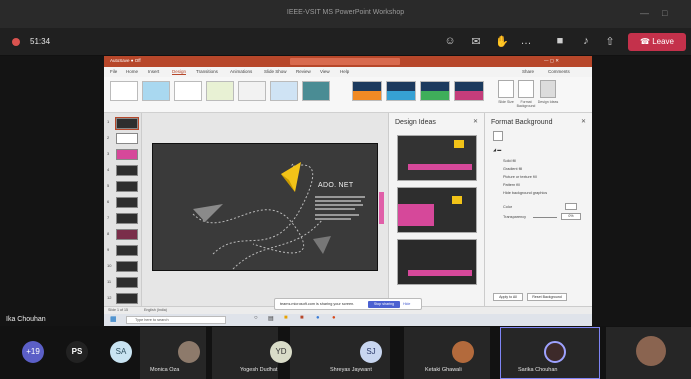 Image resolution: width=691 pixels, height=379 pixels. What do you see at coordinates (113, 71) in the screenshot?
I see `tab-file: File` at bounding box center [113, 71].